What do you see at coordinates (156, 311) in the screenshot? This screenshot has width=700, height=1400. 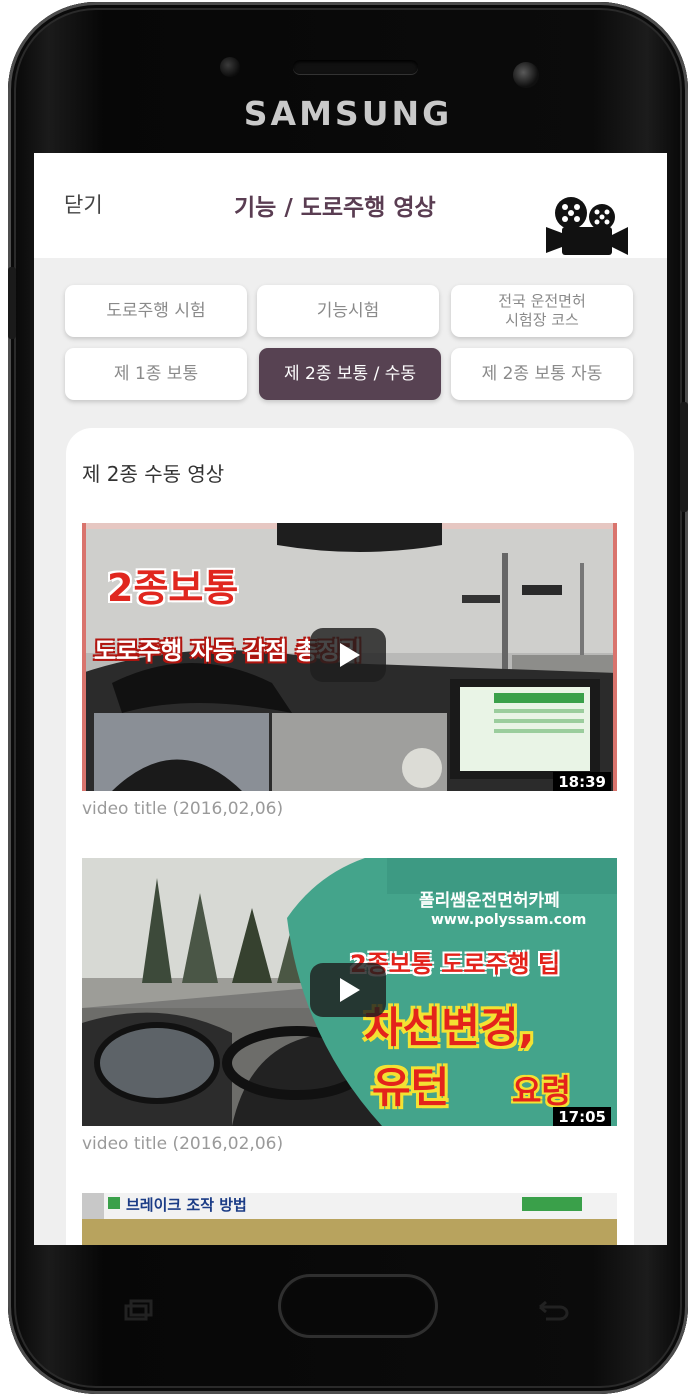 I see `tab-road-driving-test: 도로주행 시험` at bounding box center [156, 311].